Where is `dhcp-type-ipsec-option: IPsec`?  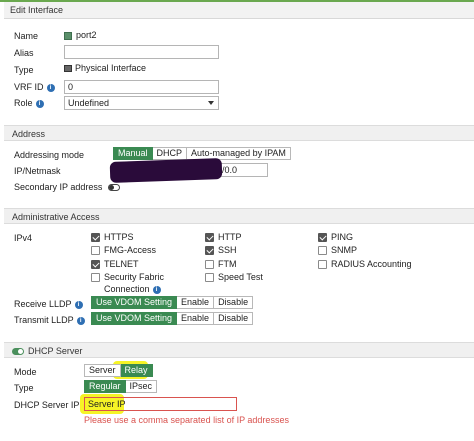 dhcp-type-ipsec-option: IPsec is located at coordinates (141, 386).